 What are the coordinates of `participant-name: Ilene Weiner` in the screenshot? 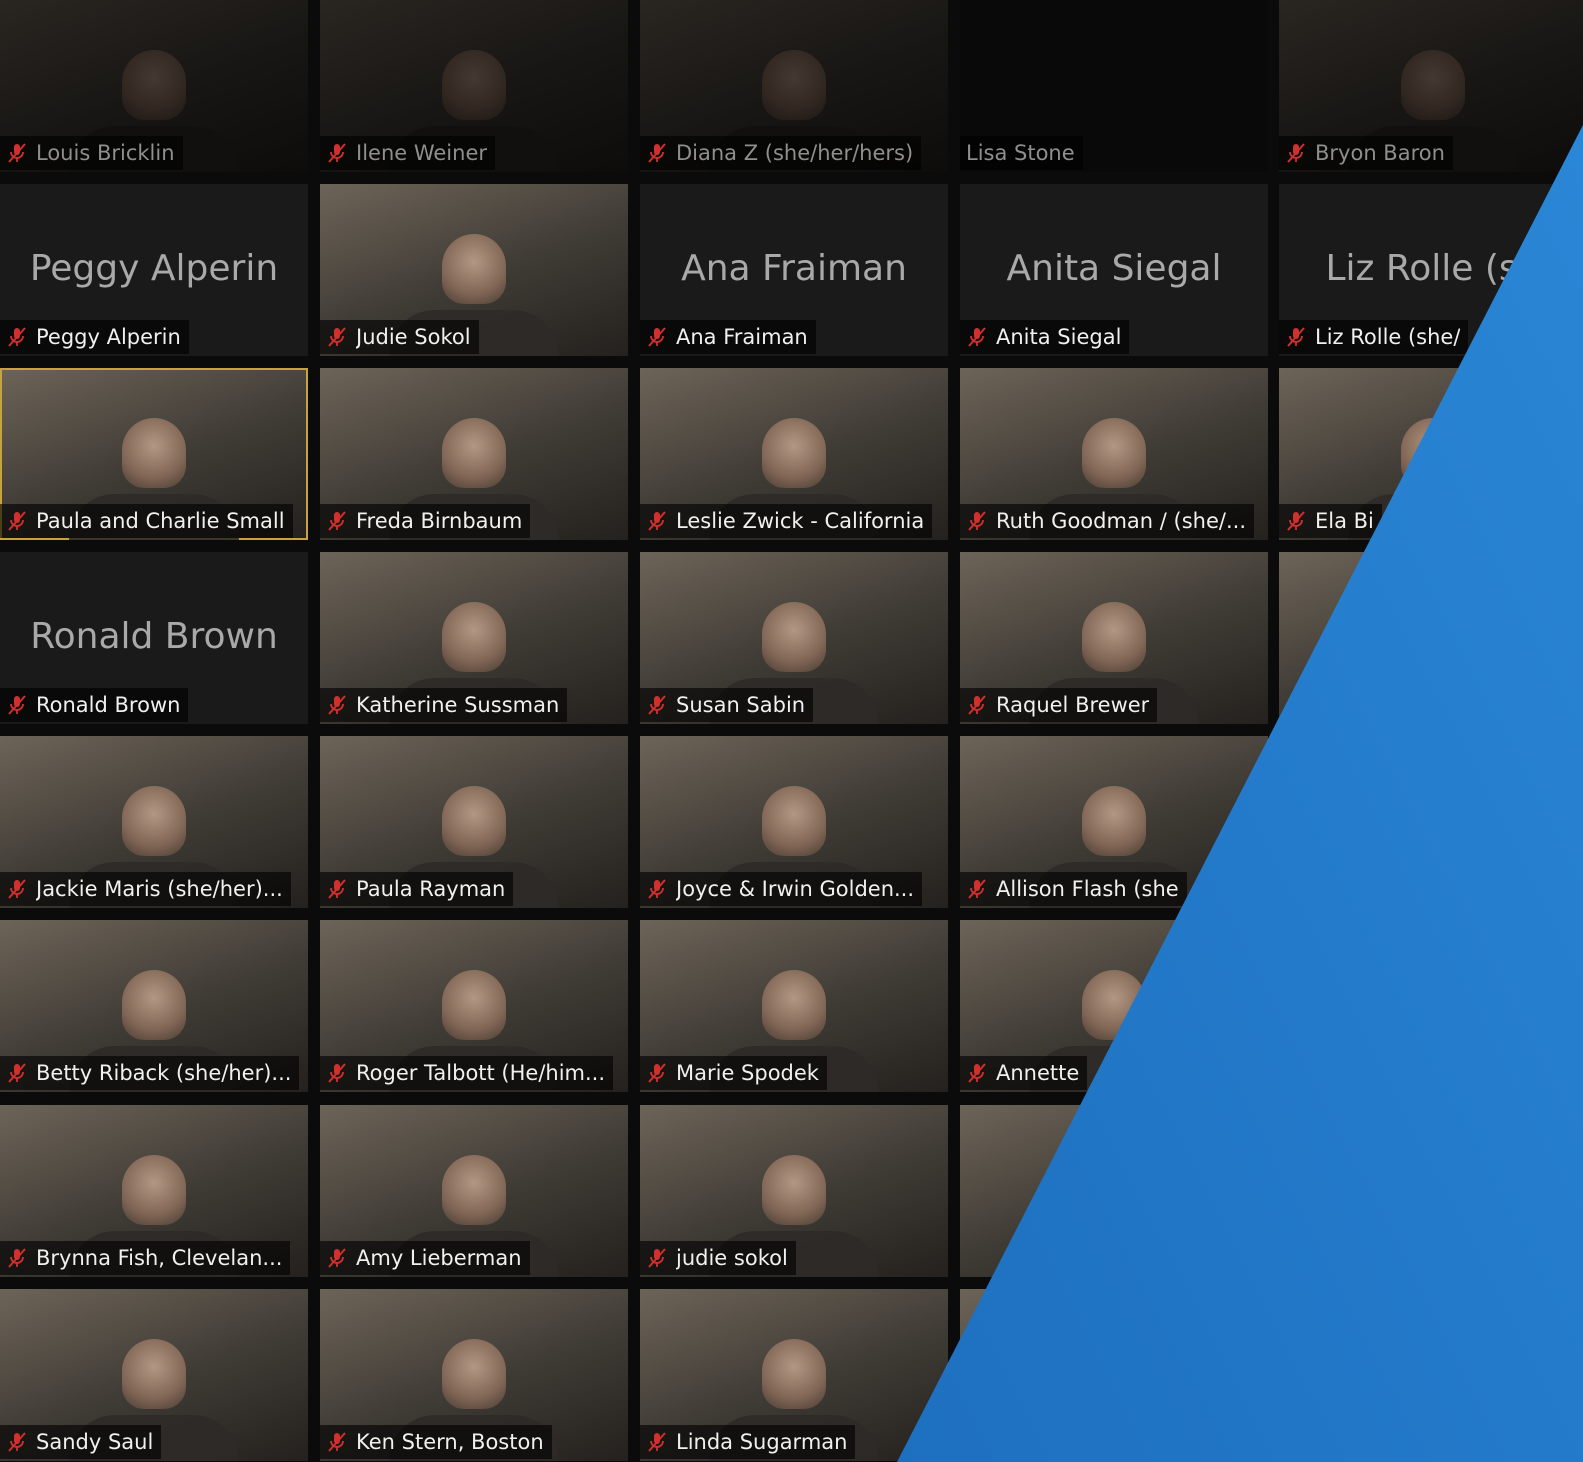 It's located at (422, 153).